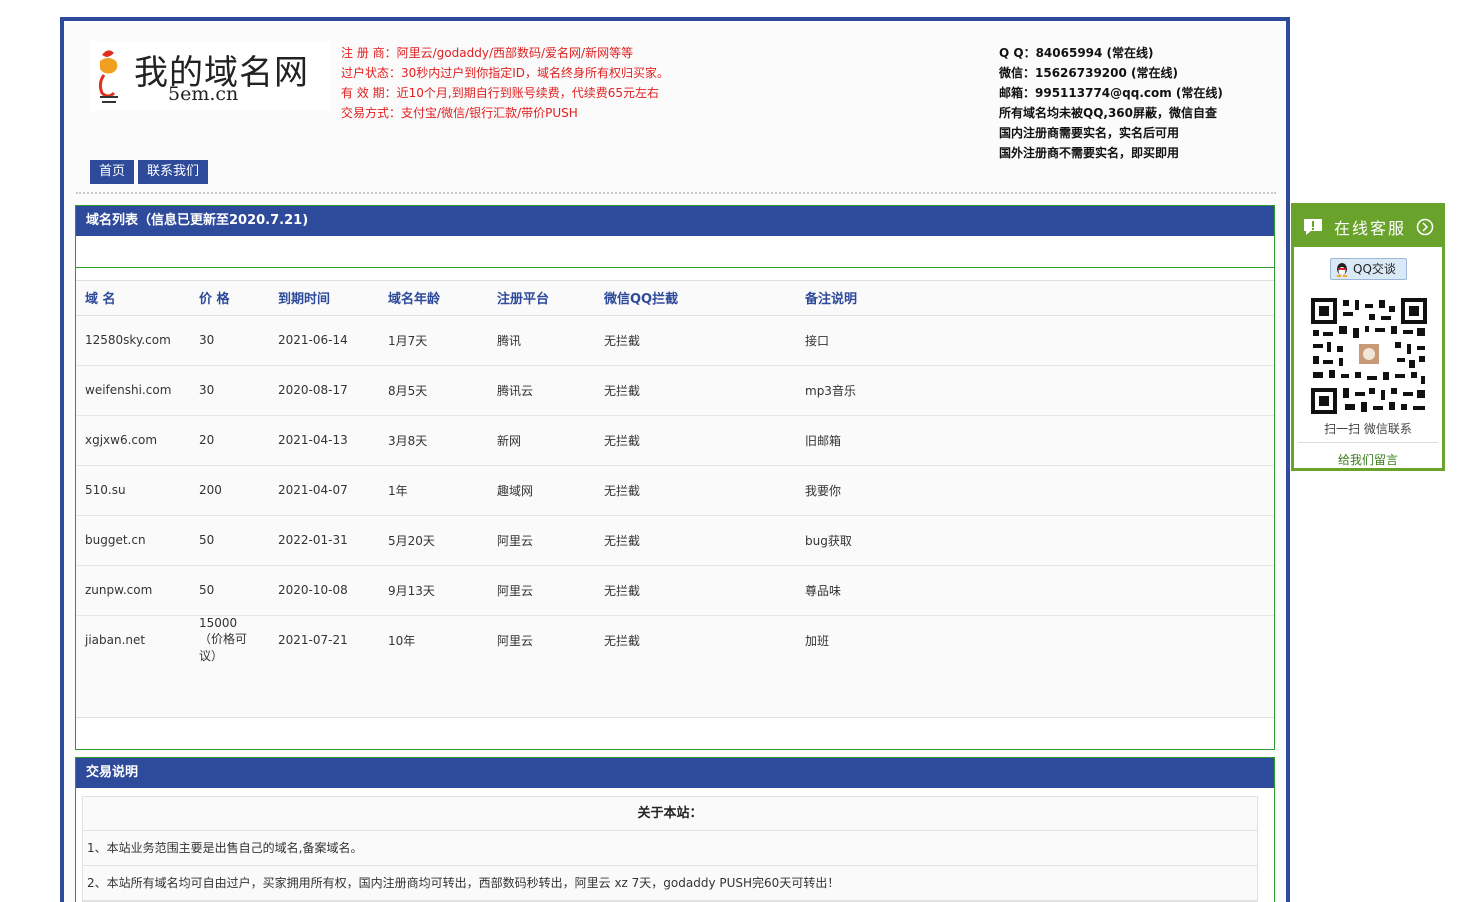 This screenshot has height=902, width=1480. I want to click on arrow-circle-right-icon, so click(1425, 227).